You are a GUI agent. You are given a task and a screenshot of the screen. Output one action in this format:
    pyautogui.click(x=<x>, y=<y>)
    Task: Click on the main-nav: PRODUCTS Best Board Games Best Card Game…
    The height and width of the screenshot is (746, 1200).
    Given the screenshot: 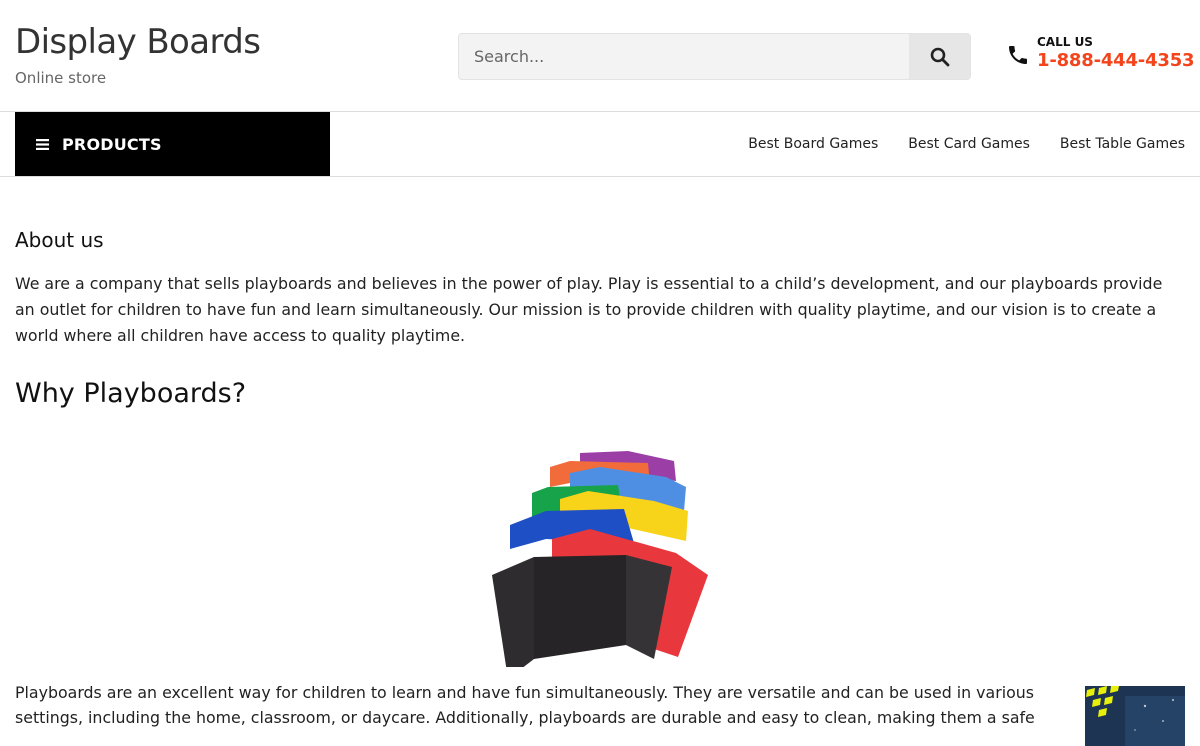 What is the action you would take?
    pyautogui.click(x=600, y=144)
    